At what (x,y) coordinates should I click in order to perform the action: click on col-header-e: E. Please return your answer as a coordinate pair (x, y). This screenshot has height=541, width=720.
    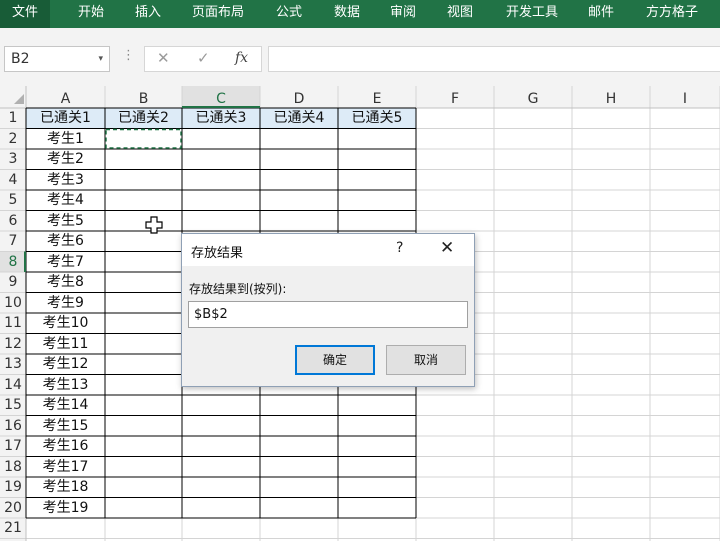
    Looking at the image, I should click on (377, 99).